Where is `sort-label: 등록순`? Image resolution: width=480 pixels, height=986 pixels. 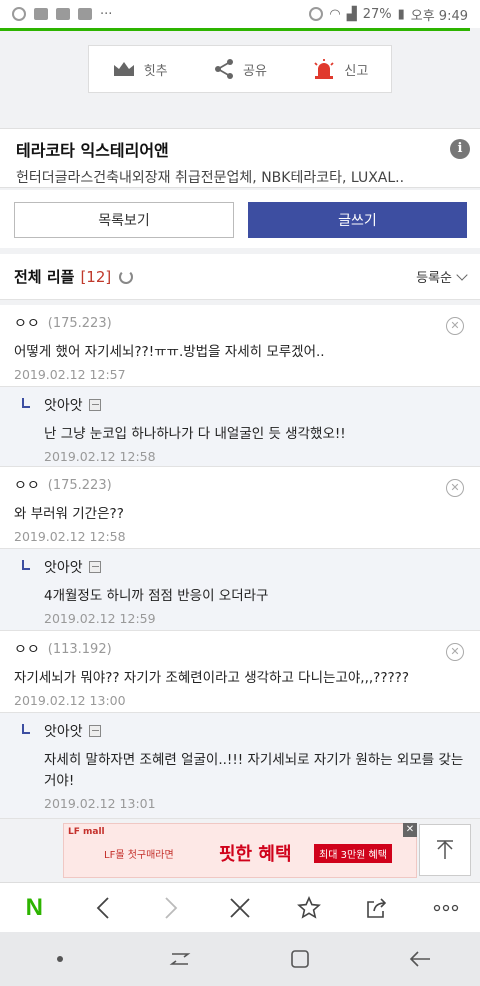 sort-label: 등록순 is located at coordinates (434, 278).